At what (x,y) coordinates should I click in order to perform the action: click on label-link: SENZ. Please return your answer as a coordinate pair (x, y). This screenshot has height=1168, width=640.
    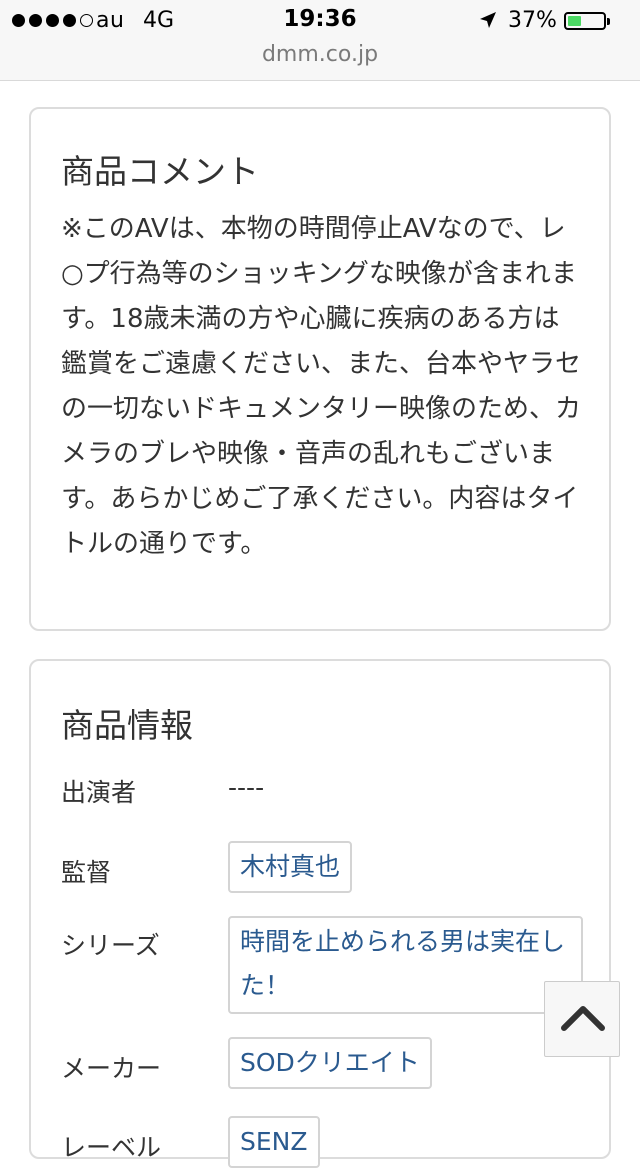
    Looking at the image, I should click on (274, 1142).